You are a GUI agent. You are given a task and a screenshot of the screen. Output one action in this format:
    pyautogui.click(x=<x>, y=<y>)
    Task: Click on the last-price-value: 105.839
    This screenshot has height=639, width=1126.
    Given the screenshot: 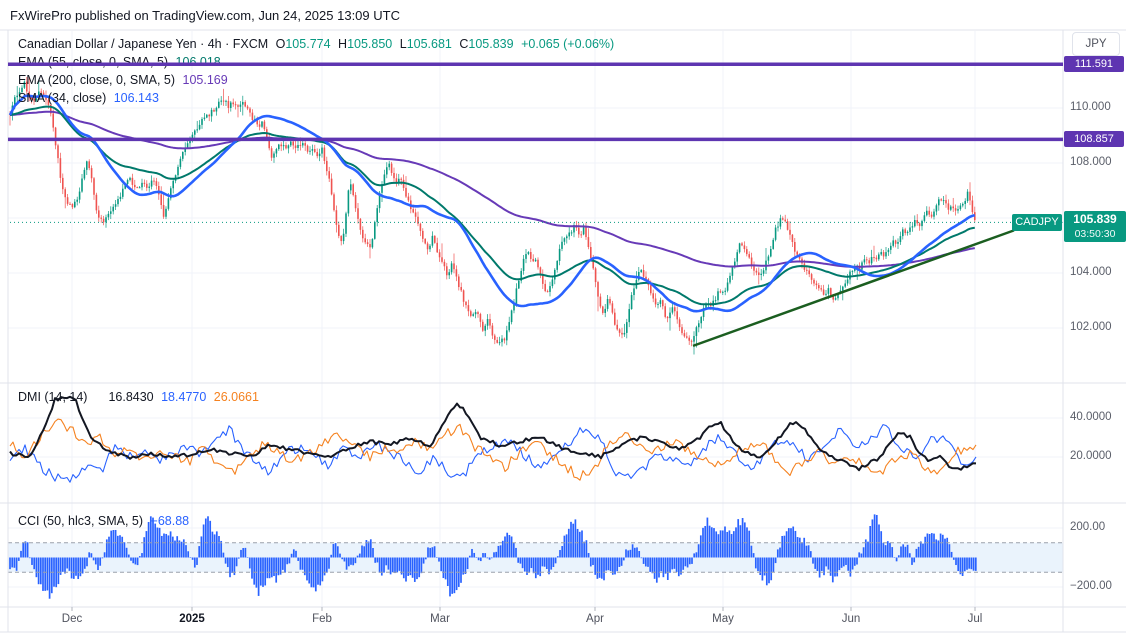 What is the action you would take?
    pyautogui.click(x=1095, y=219)
    